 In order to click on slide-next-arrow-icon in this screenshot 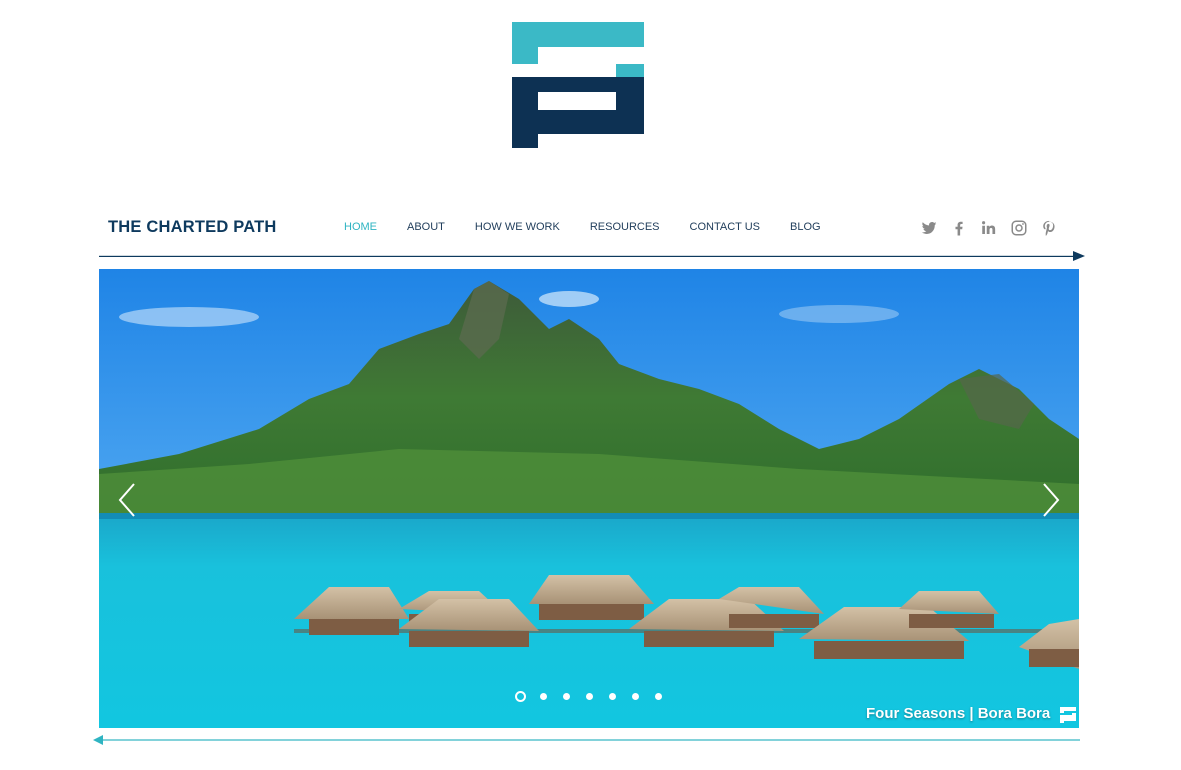, I will do `click(1051, 500)`.